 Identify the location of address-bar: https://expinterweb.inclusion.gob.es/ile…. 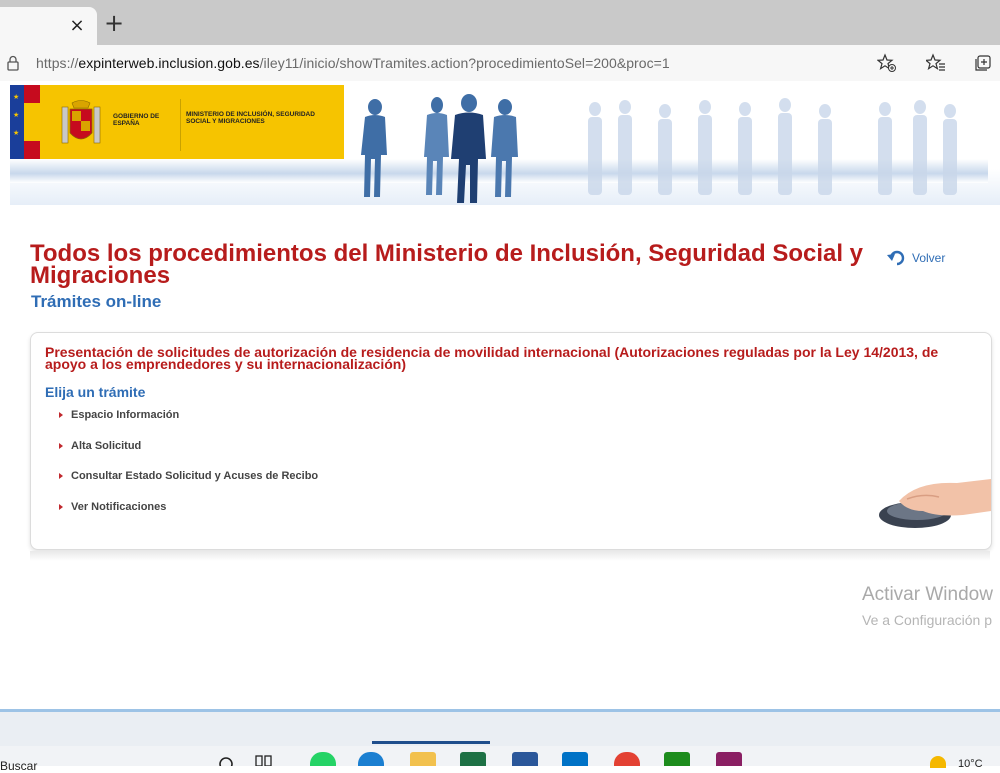
(500, 63).